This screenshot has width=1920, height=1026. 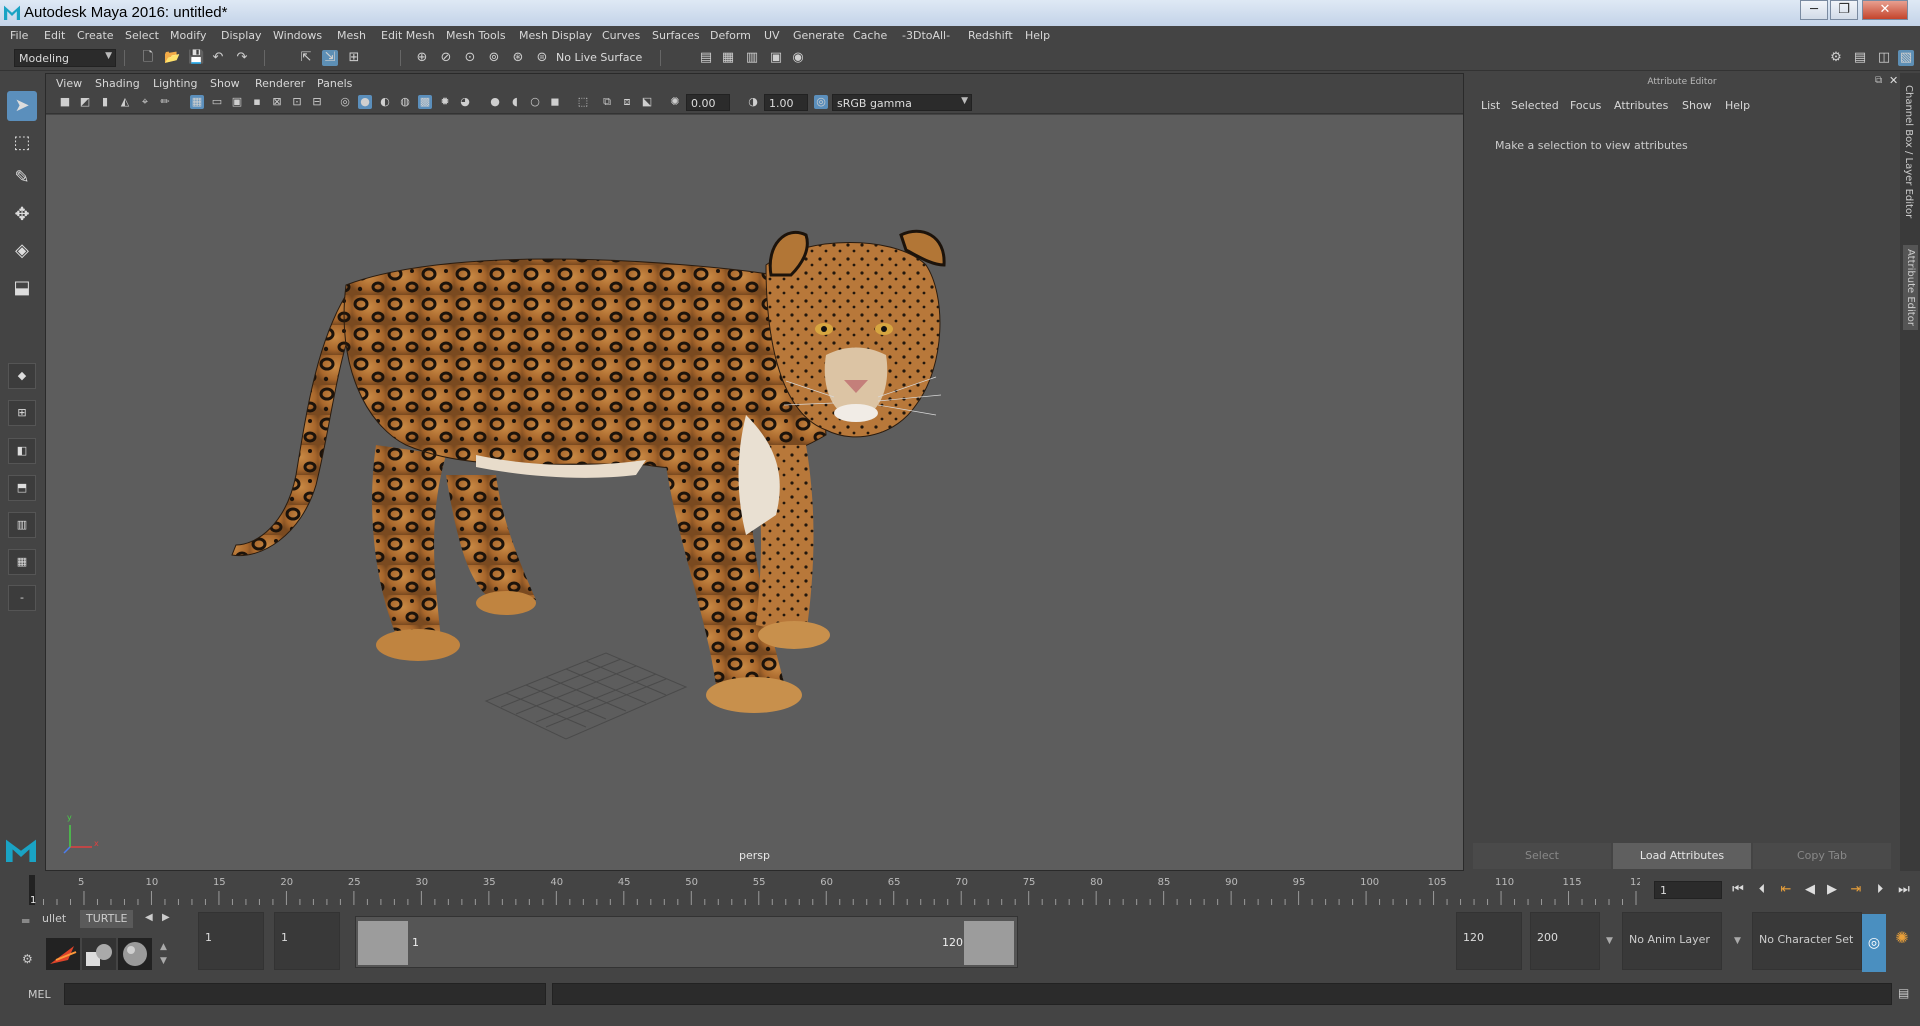 What do you see at coordinates (125, 102) in the screenshot?
I see `image-plane-icon: ◭` at bounding box center [125, 102].